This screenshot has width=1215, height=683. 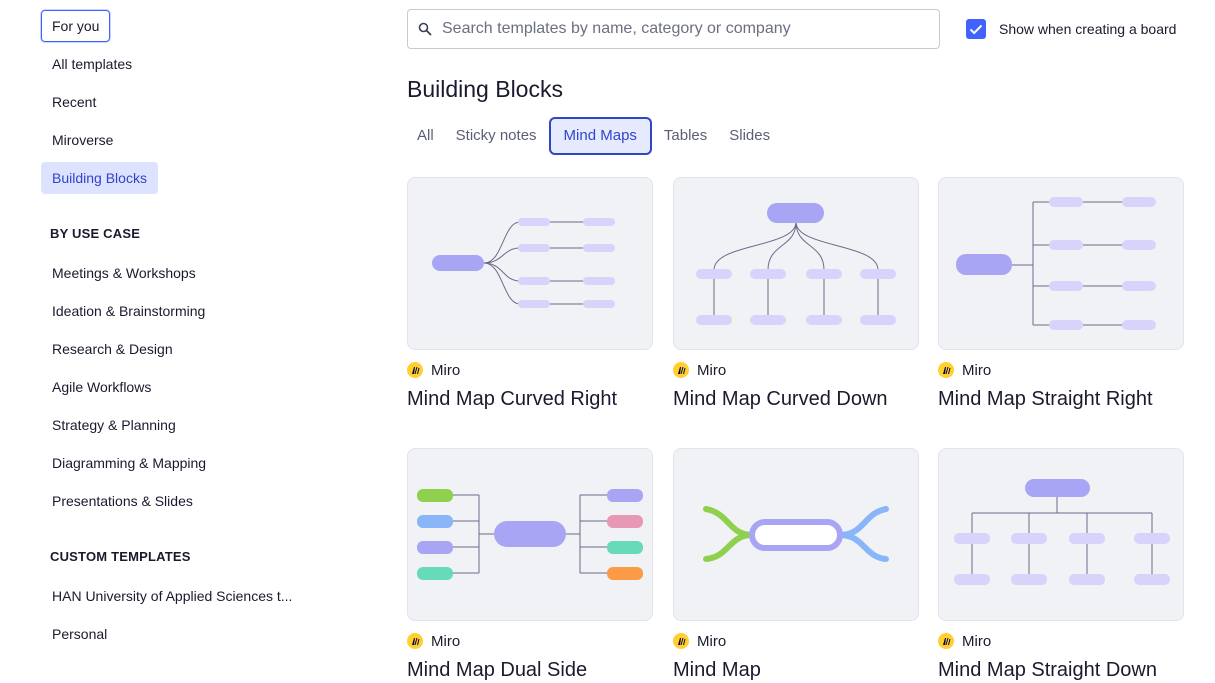 I want to click on search-box, so click(x=673, y=29).